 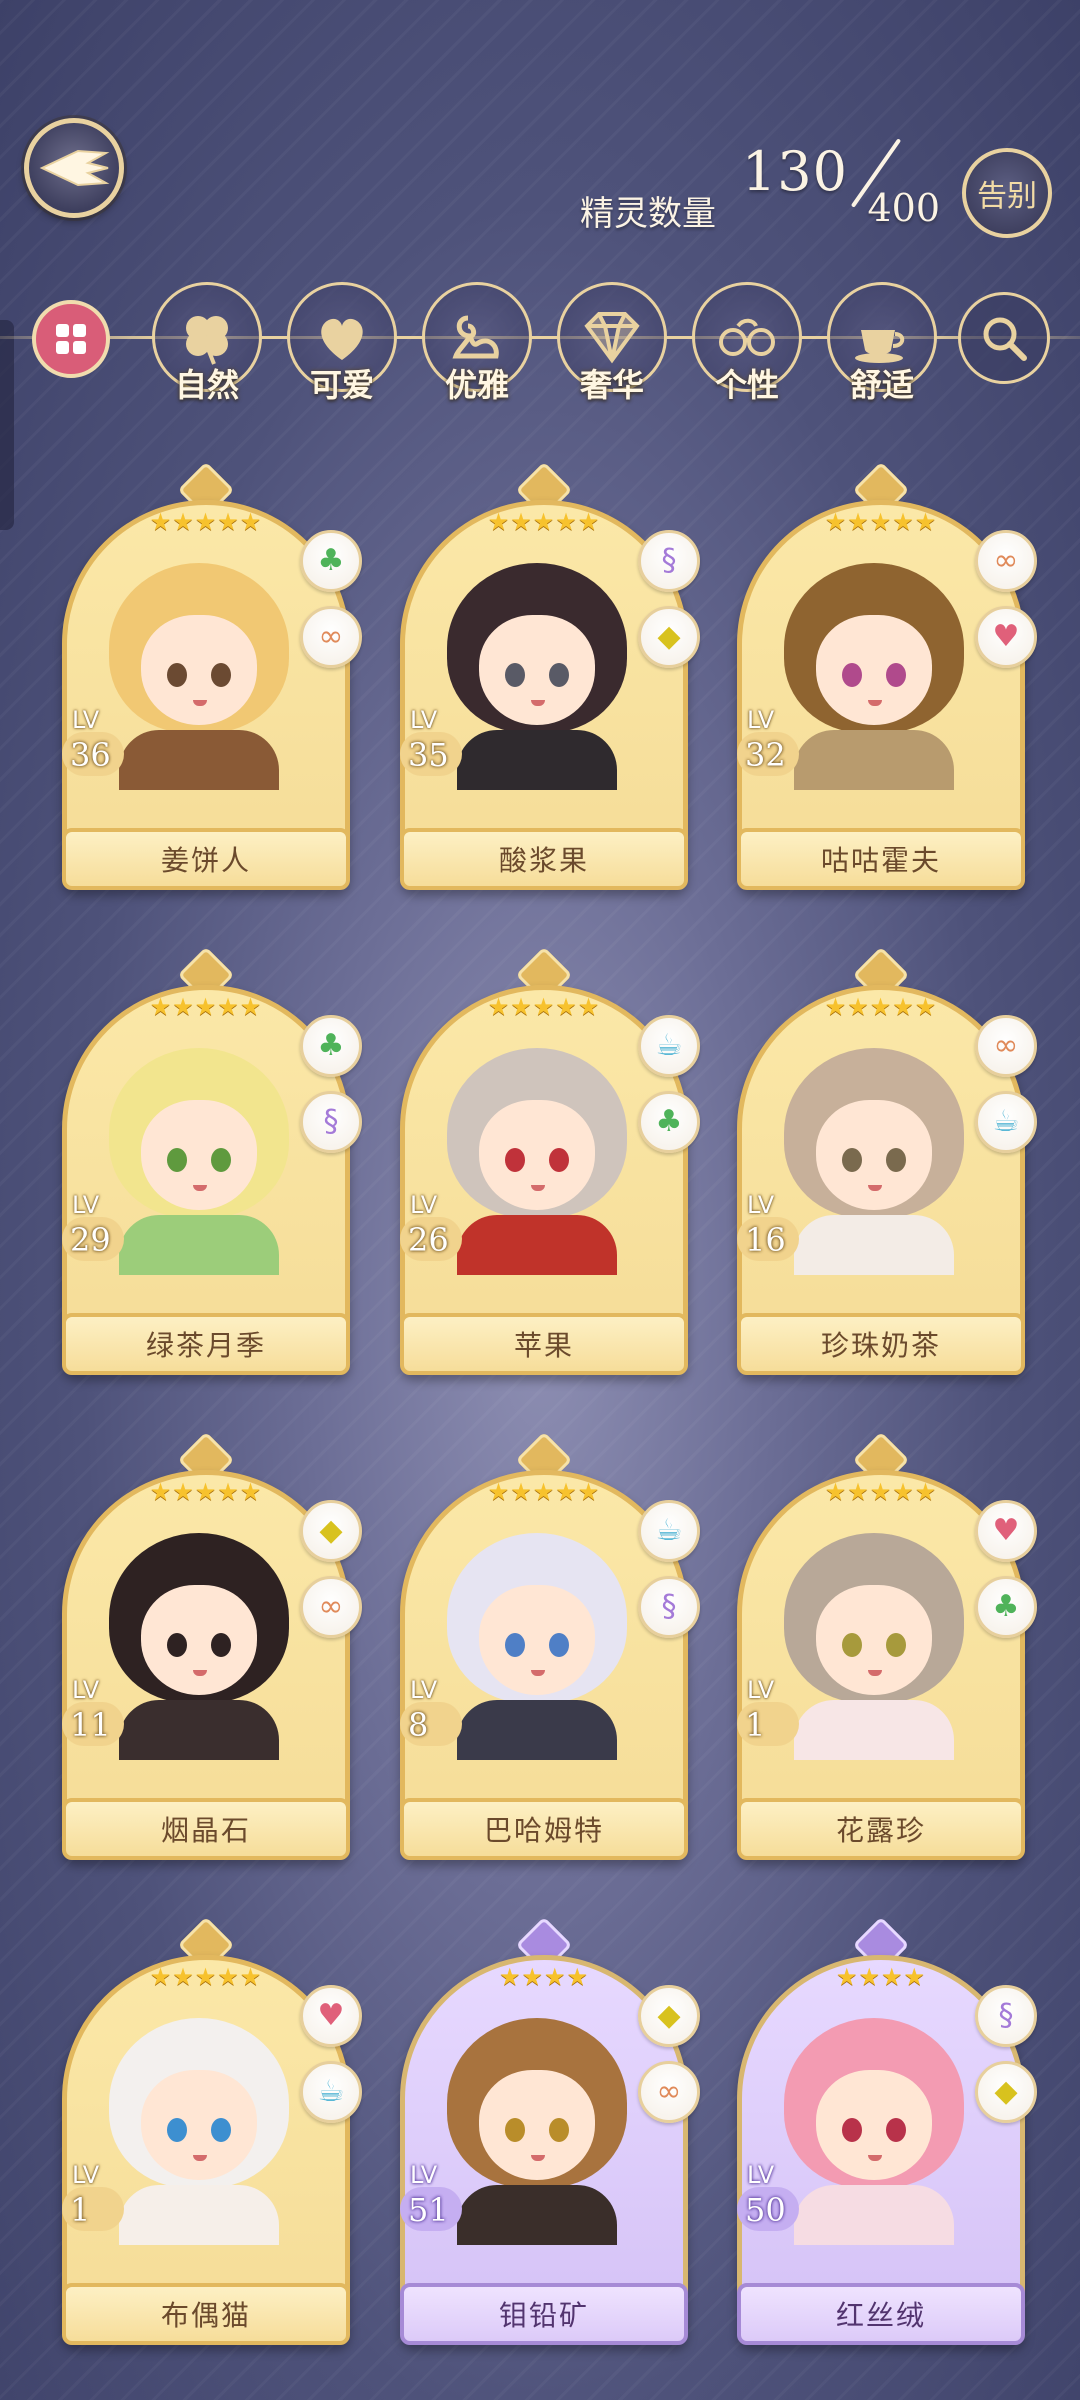 What do you see at coordinates (428, 2210) in the screenshot?
I see `level-value: 51` at bounding box center [428, 2210].